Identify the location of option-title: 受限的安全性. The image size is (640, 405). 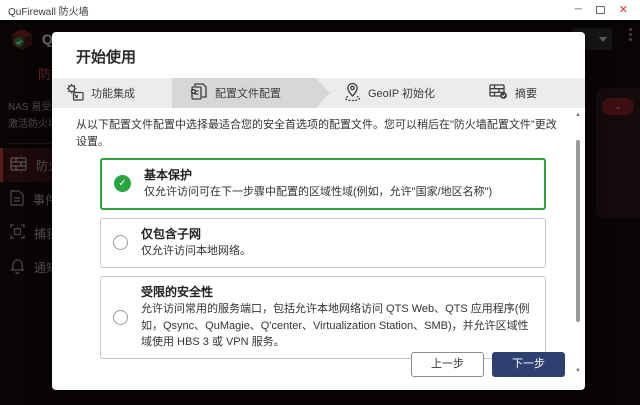
(177, 291).